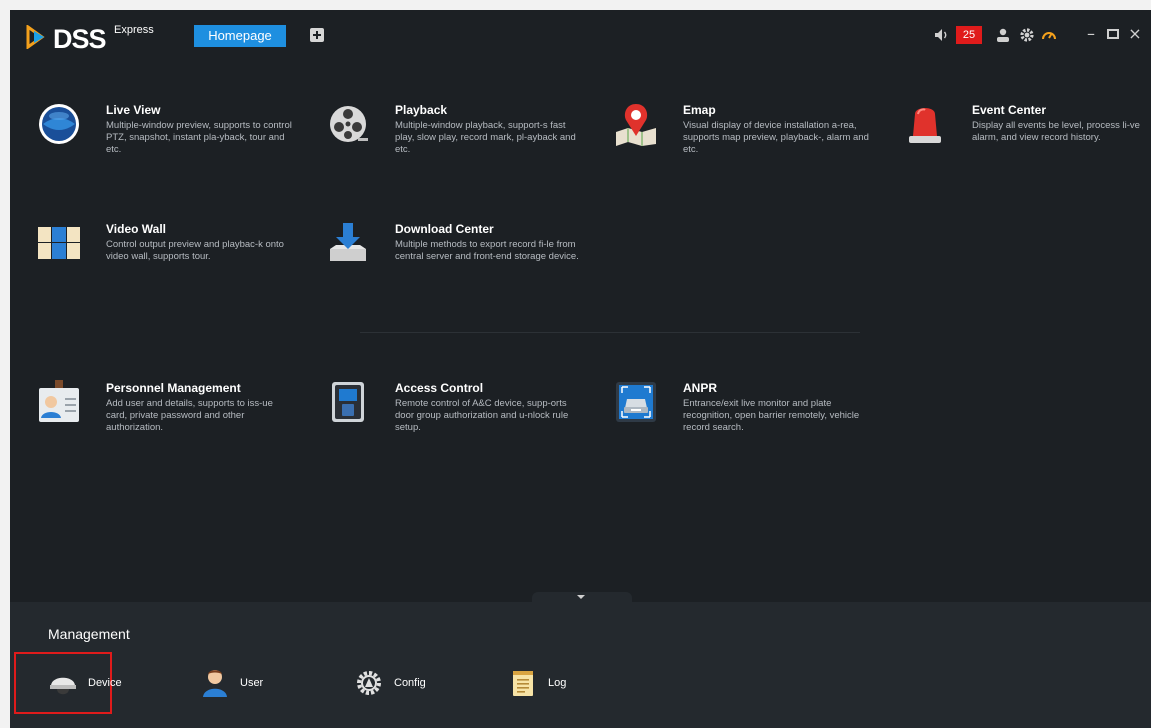 This screenshot has height=728, width=1151. Describe the element at coordinates (700, 388) in the screenshot. I see `module-title: ANPR` at that location.